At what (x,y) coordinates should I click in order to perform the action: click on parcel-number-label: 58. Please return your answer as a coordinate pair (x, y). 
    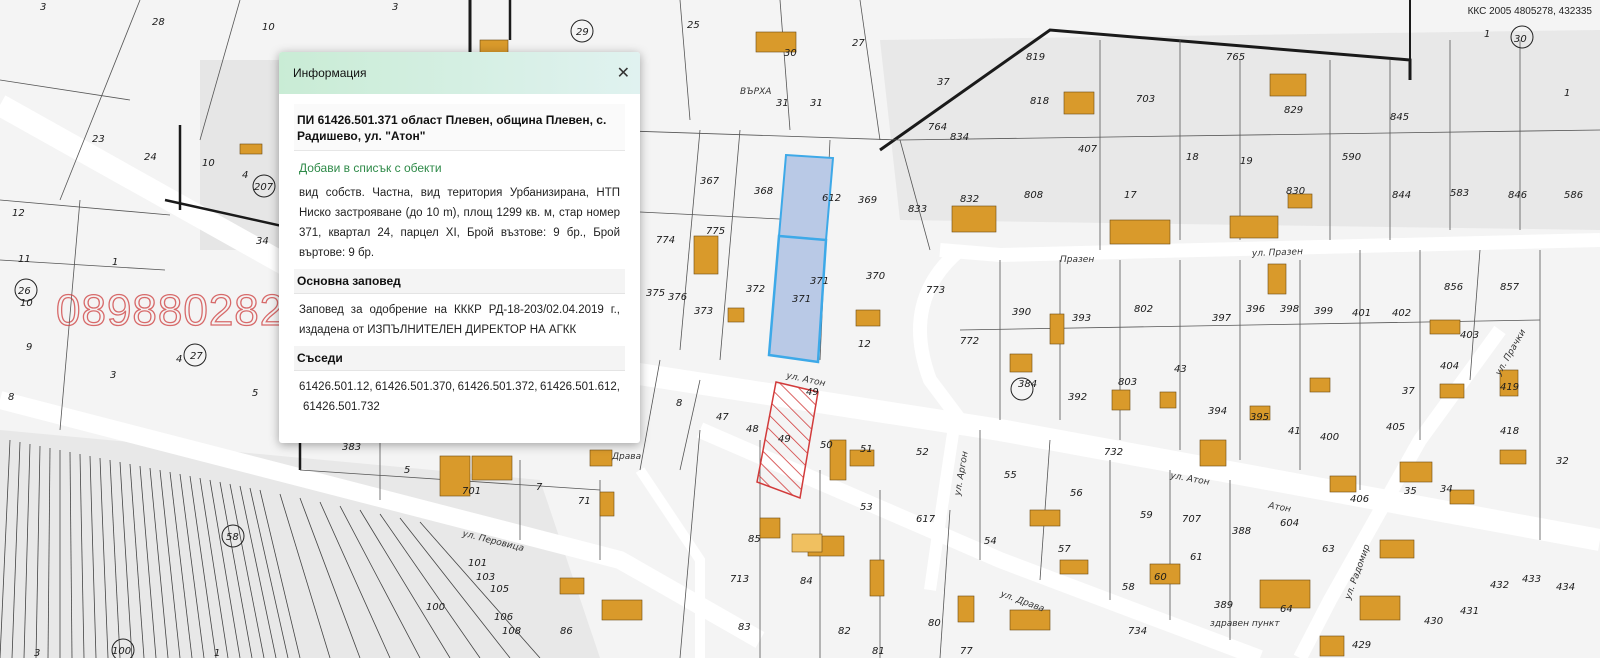
    Looking at the image, I should click on (232, 537).